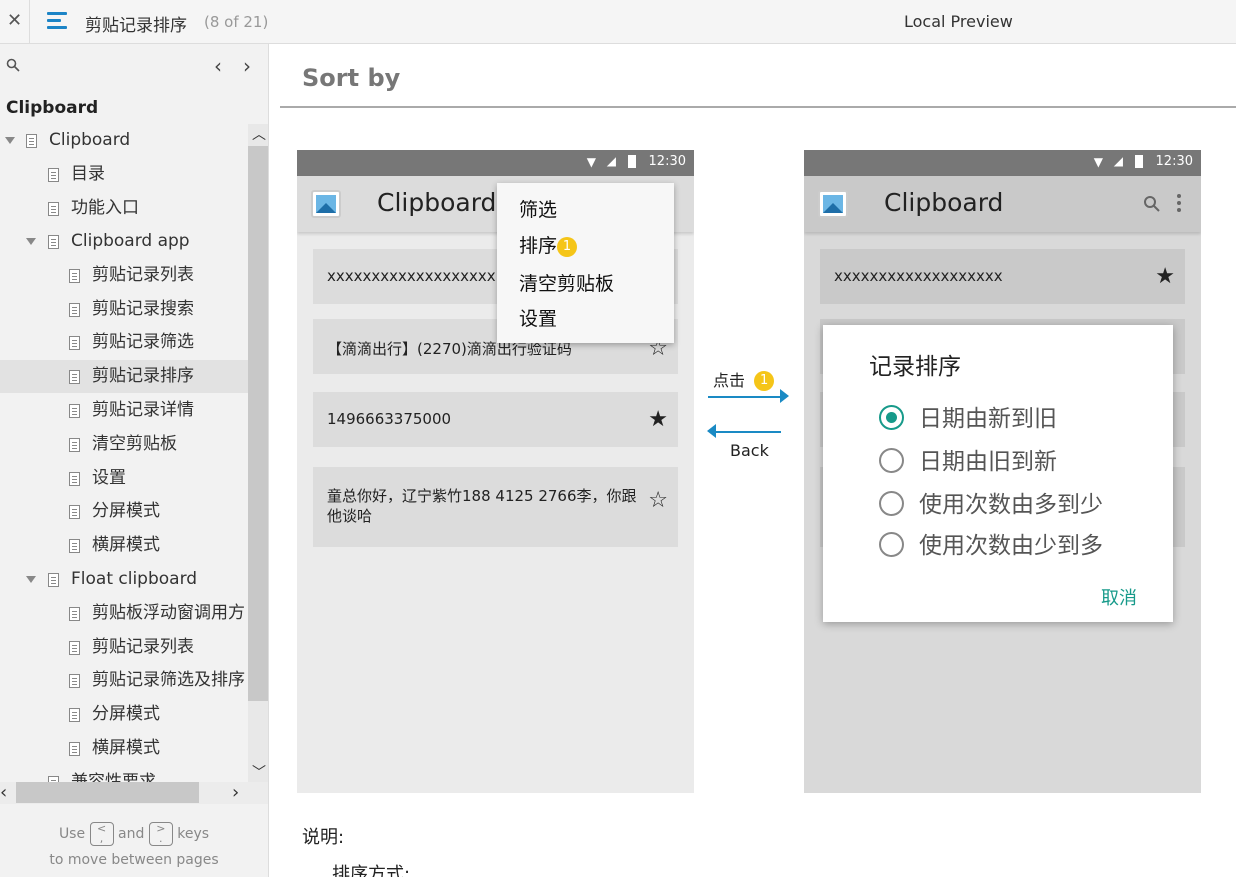  I want to click on app-logo-icon, so click(326, 204).